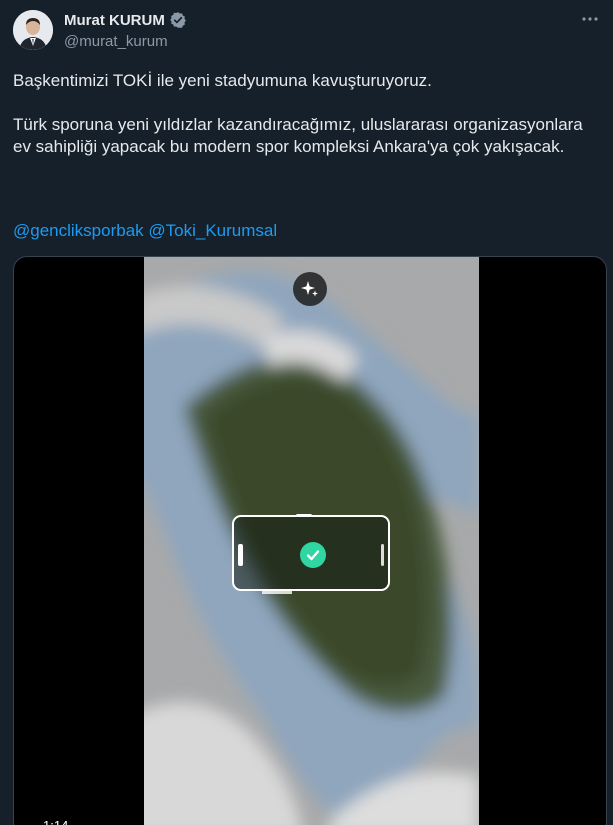 The height and width of the screenshot is (825, 613). Describe the element at coordinates (382, 555) in the screenshot. I see `right-handle` at that location.